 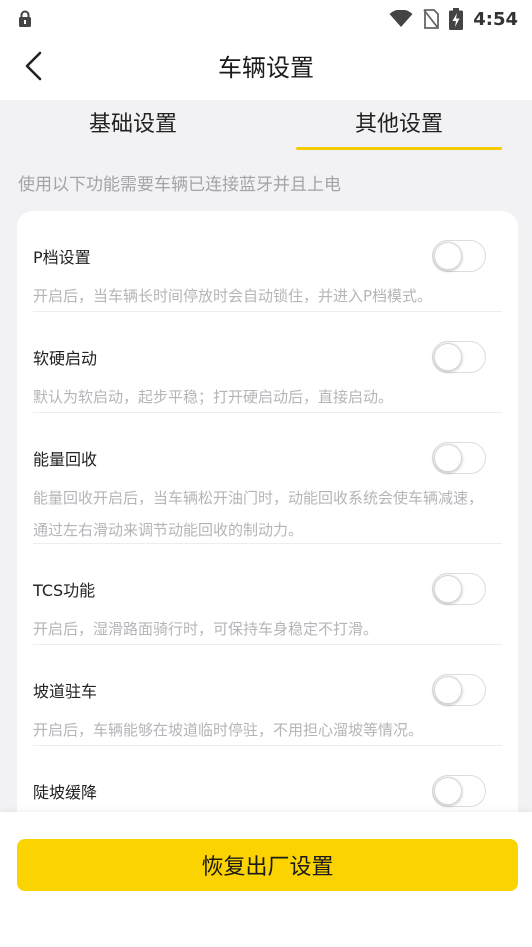 What do you see at coordinates (401, 19) in the screenshot?
I see `wifi-icon` at bounding box center [401, 19].